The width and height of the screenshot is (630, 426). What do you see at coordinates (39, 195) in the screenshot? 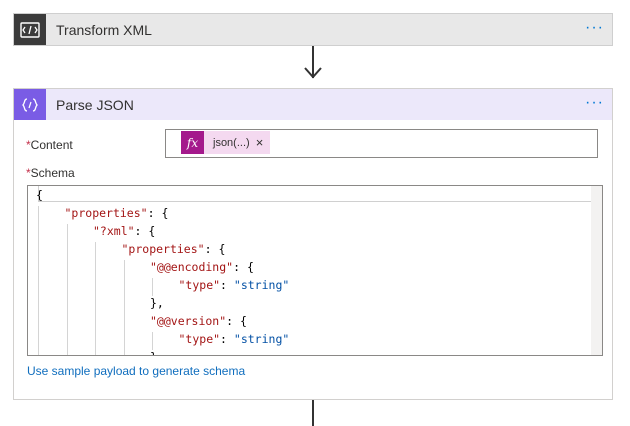
I see `code-line: {` at bounding box center [39, 195].